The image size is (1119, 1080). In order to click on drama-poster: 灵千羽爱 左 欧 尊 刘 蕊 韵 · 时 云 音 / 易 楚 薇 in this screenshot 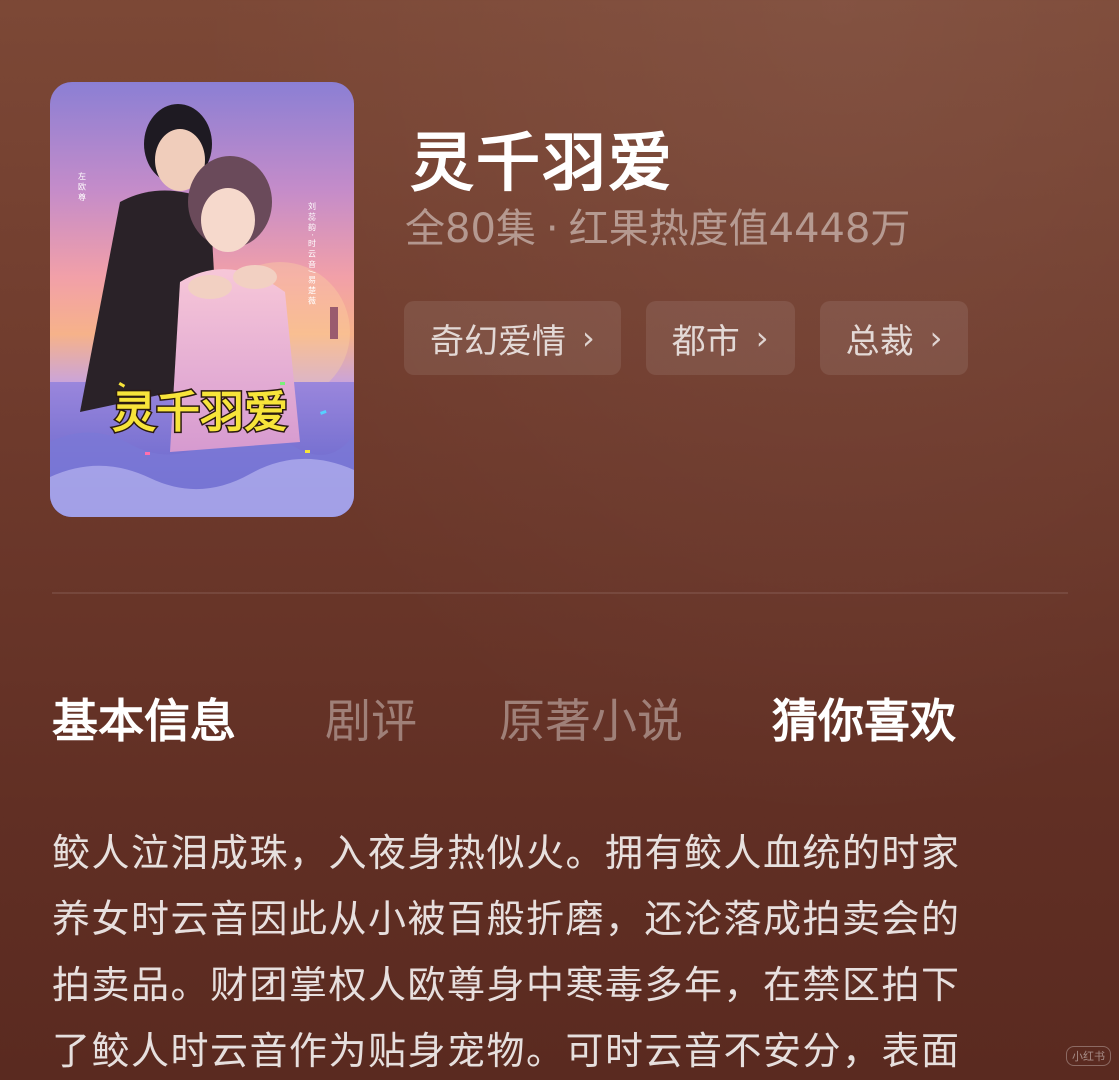, I will do `click(202, 299)`.